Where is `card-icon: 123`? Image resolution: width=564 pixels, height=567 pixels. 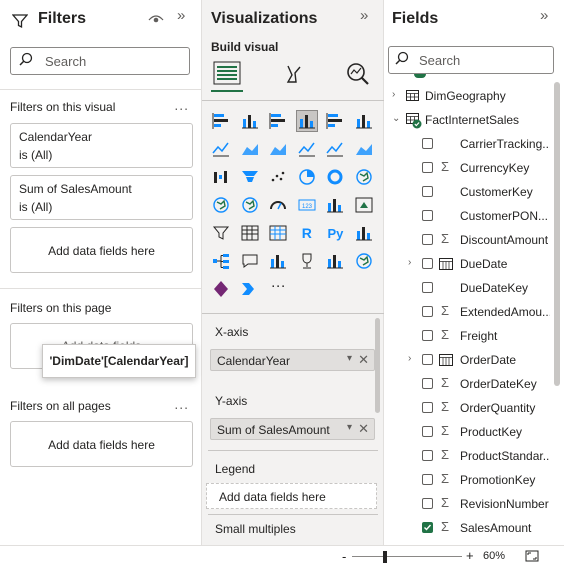 card-icon: 123 is located at coordinates (307, 205).